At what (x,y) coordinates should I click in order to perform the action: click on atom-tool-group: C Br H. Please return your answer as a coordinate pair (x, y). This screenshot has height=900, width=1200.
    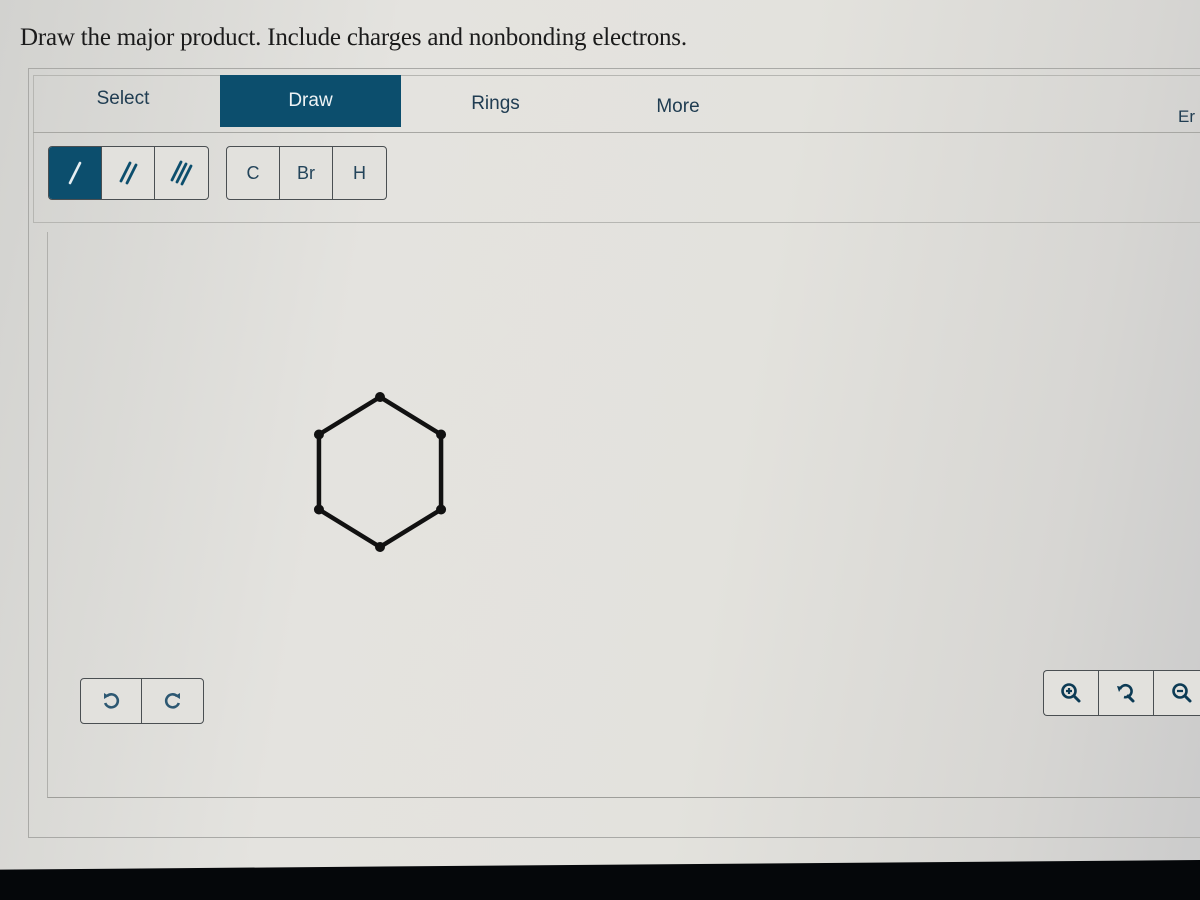
    Looking at the image, I should click on (306, 173).